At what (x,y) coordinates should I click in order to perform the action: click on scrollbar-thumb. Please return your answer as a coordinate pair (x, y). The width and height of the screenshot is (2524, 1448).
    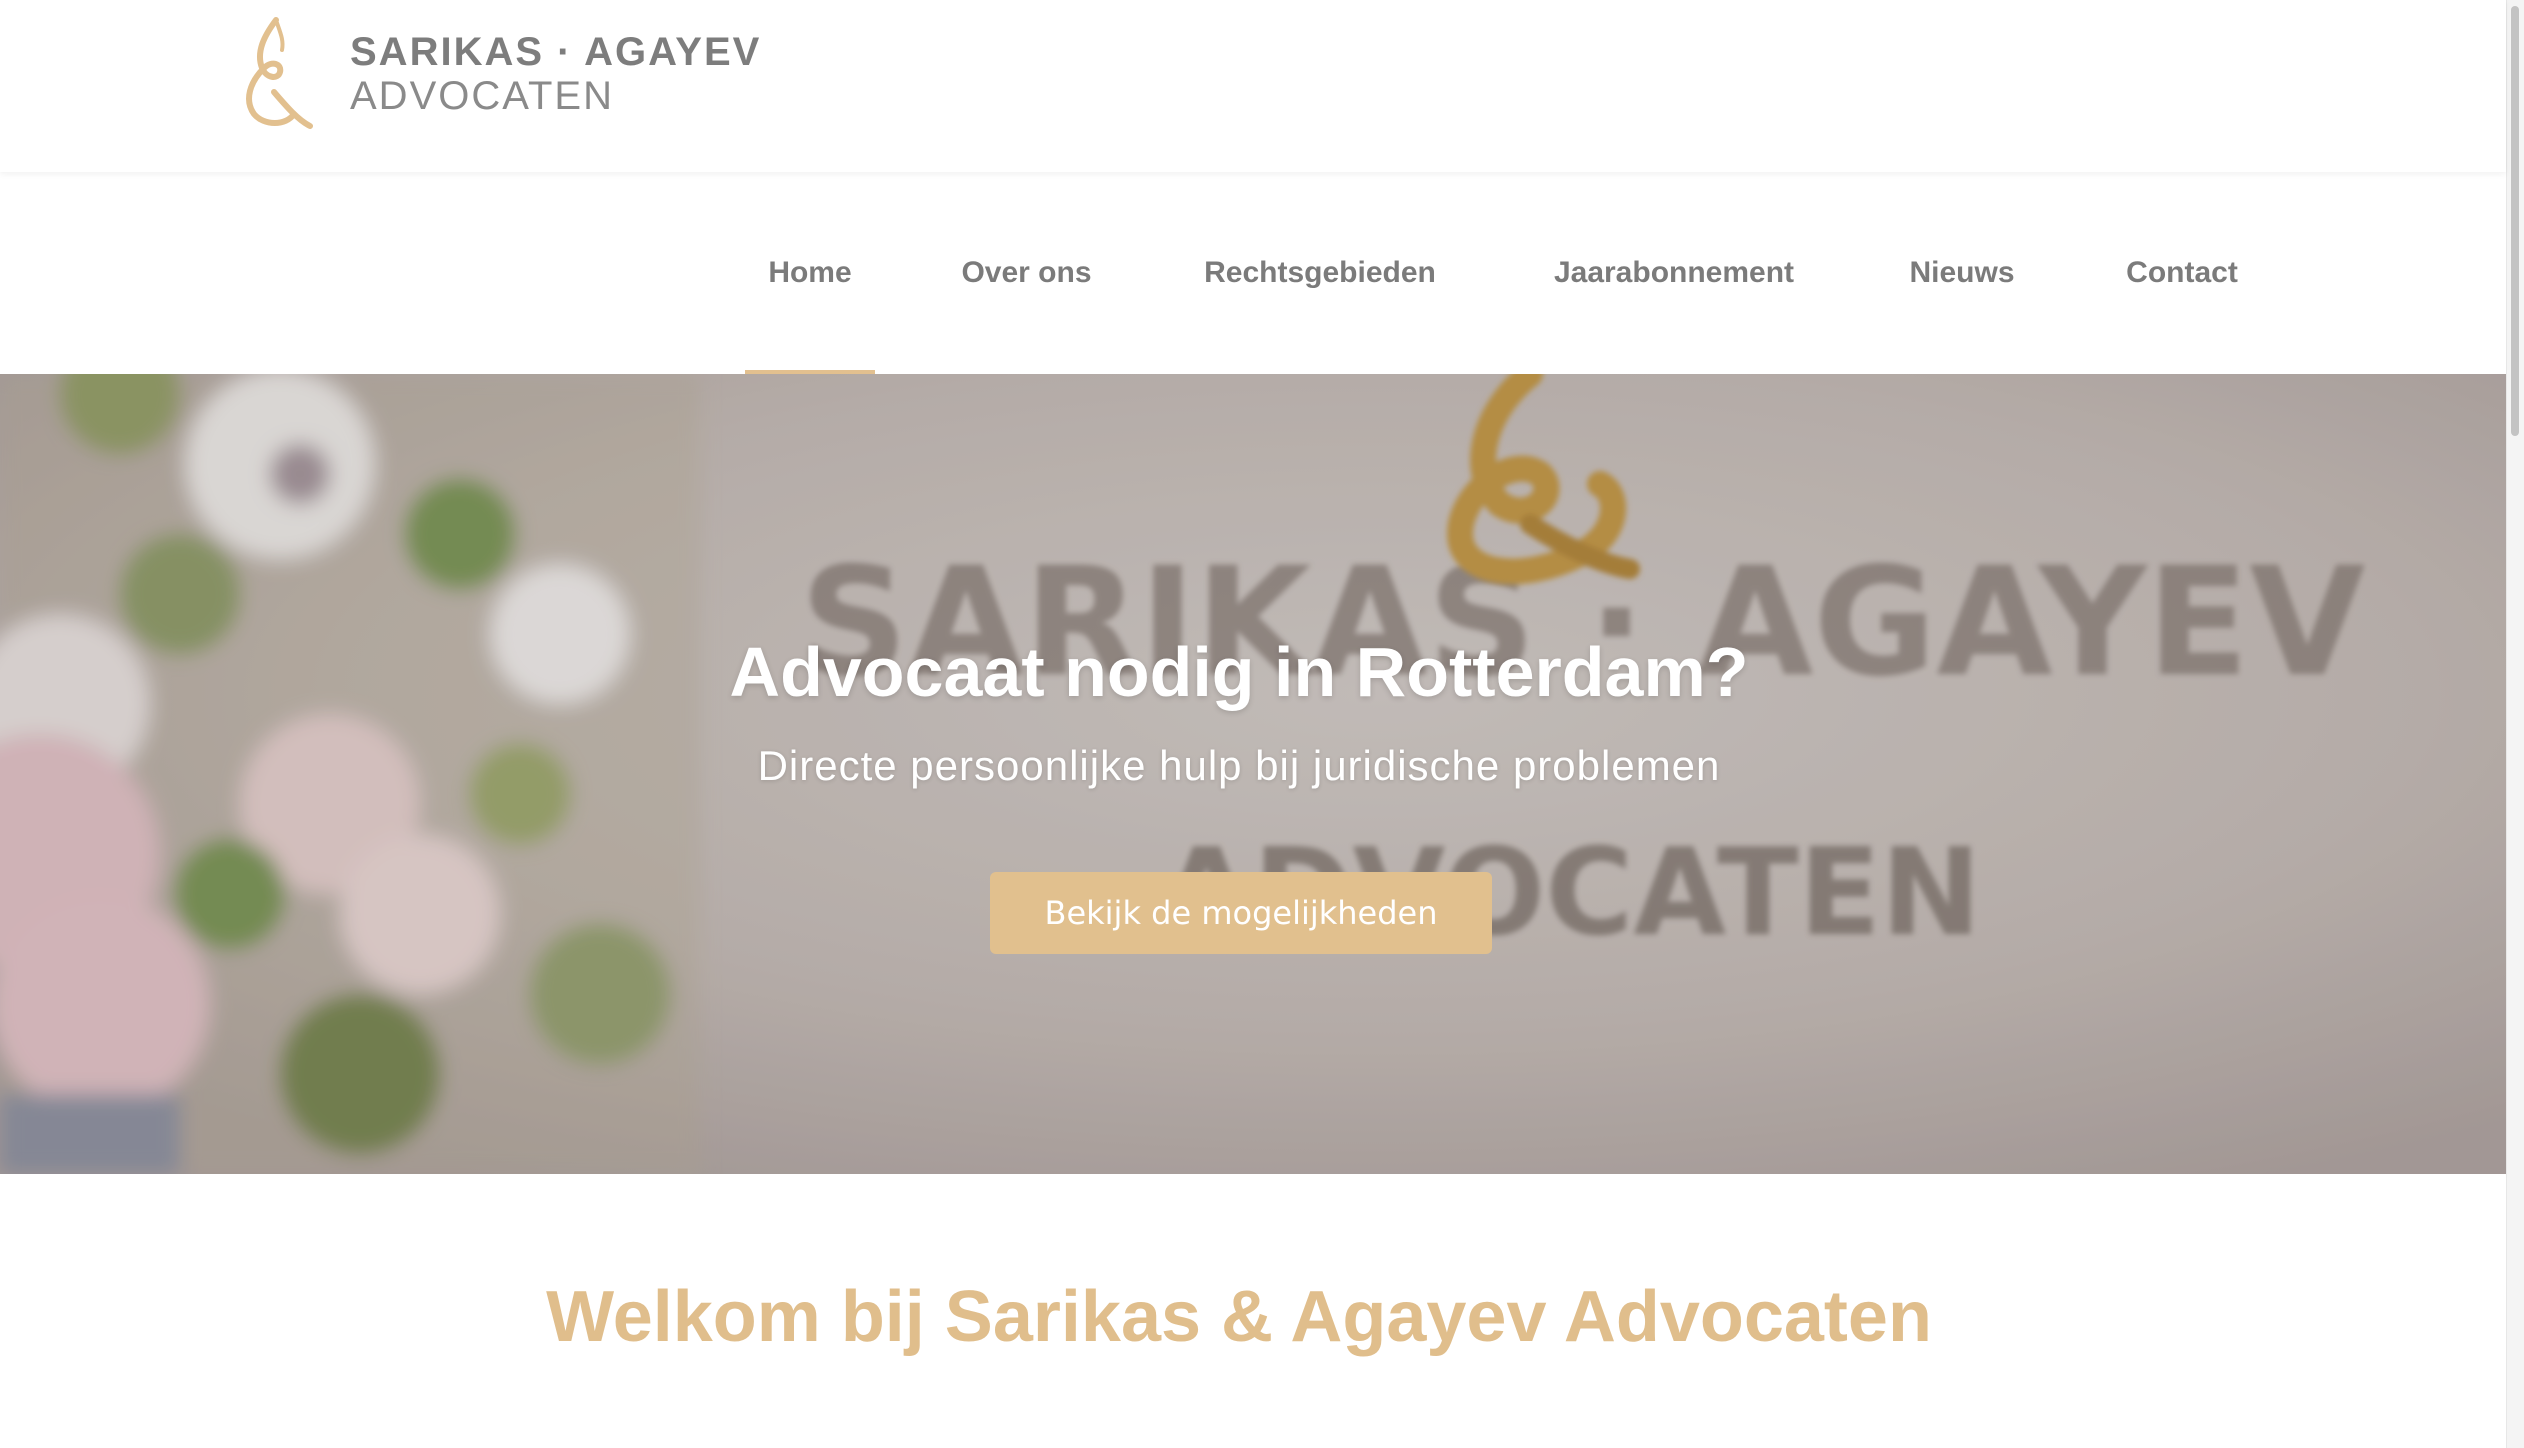
    Looking at the image, I should click on (2515, 221).